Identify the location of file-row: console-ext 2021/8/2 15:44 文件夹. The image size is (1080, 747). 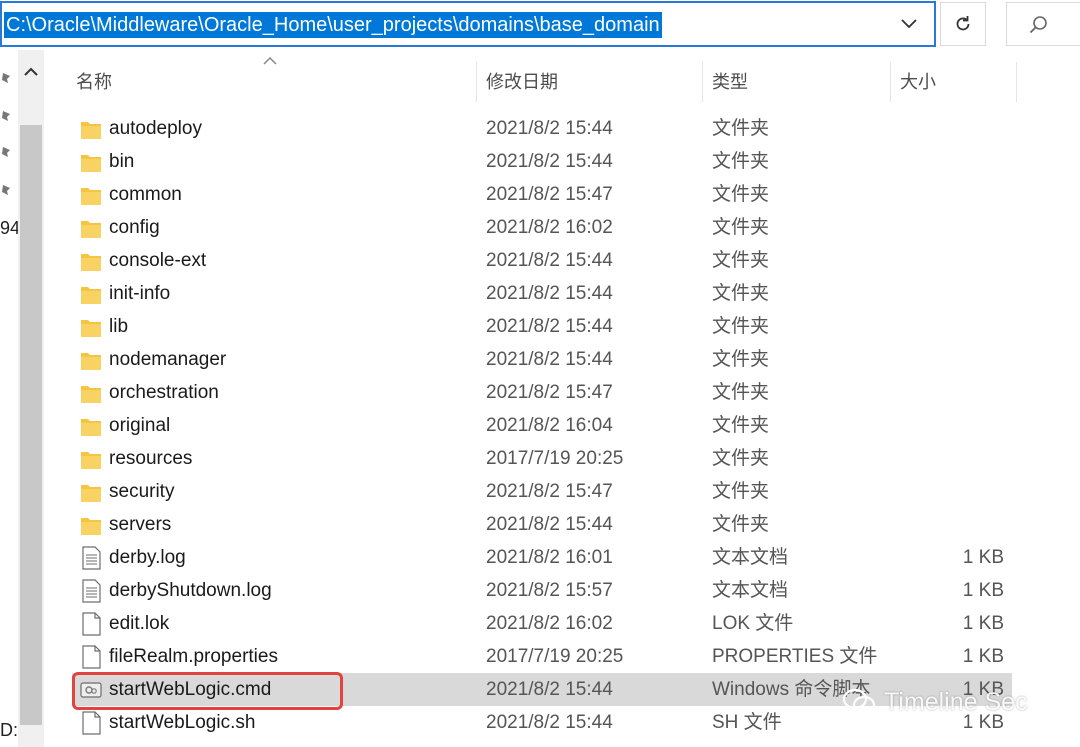
(542, 260).